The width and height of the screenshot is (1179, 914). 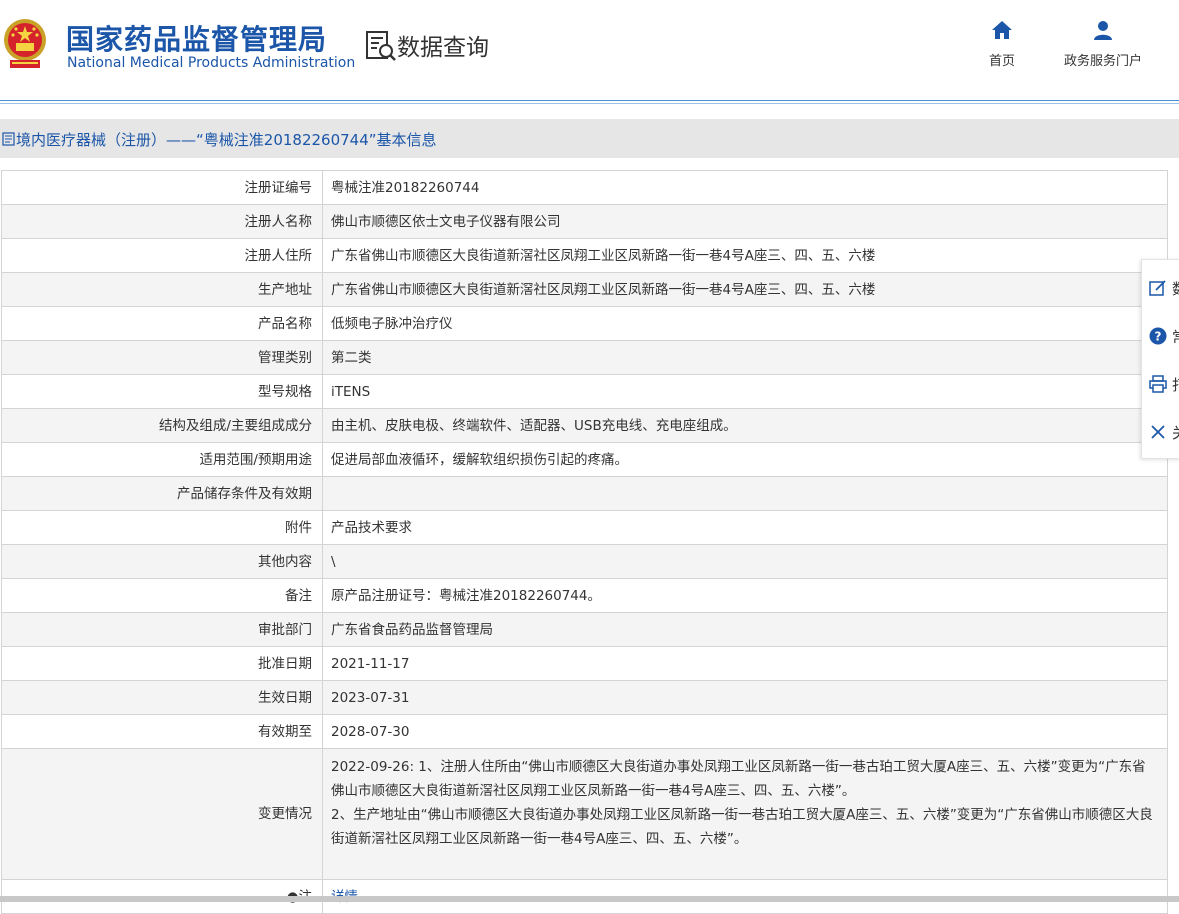 What do you see at coordinates (1103, 30) in the screenshot?
I see `user-icon` at bounding box center [1103, 30].